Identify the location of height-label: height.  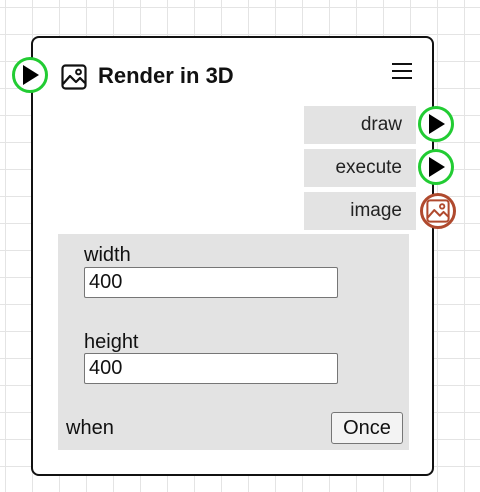
(111, 342).